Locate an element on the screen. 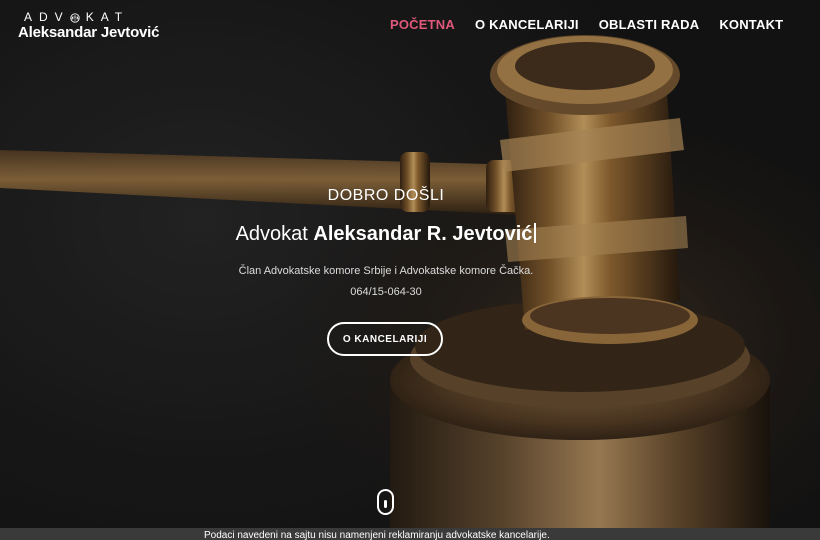 This screenshot has height=540, width=820. nav-item-pocetna: POČETNA is located at coordinates (422, 24).